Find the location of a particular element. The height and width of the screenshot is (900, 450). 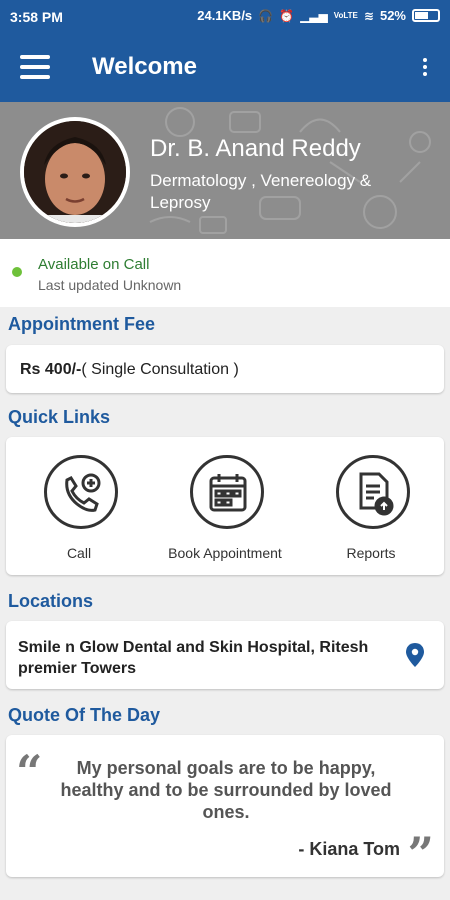

quick-link-book-appointment: Book Appointment is located at coordinates (225, 507).